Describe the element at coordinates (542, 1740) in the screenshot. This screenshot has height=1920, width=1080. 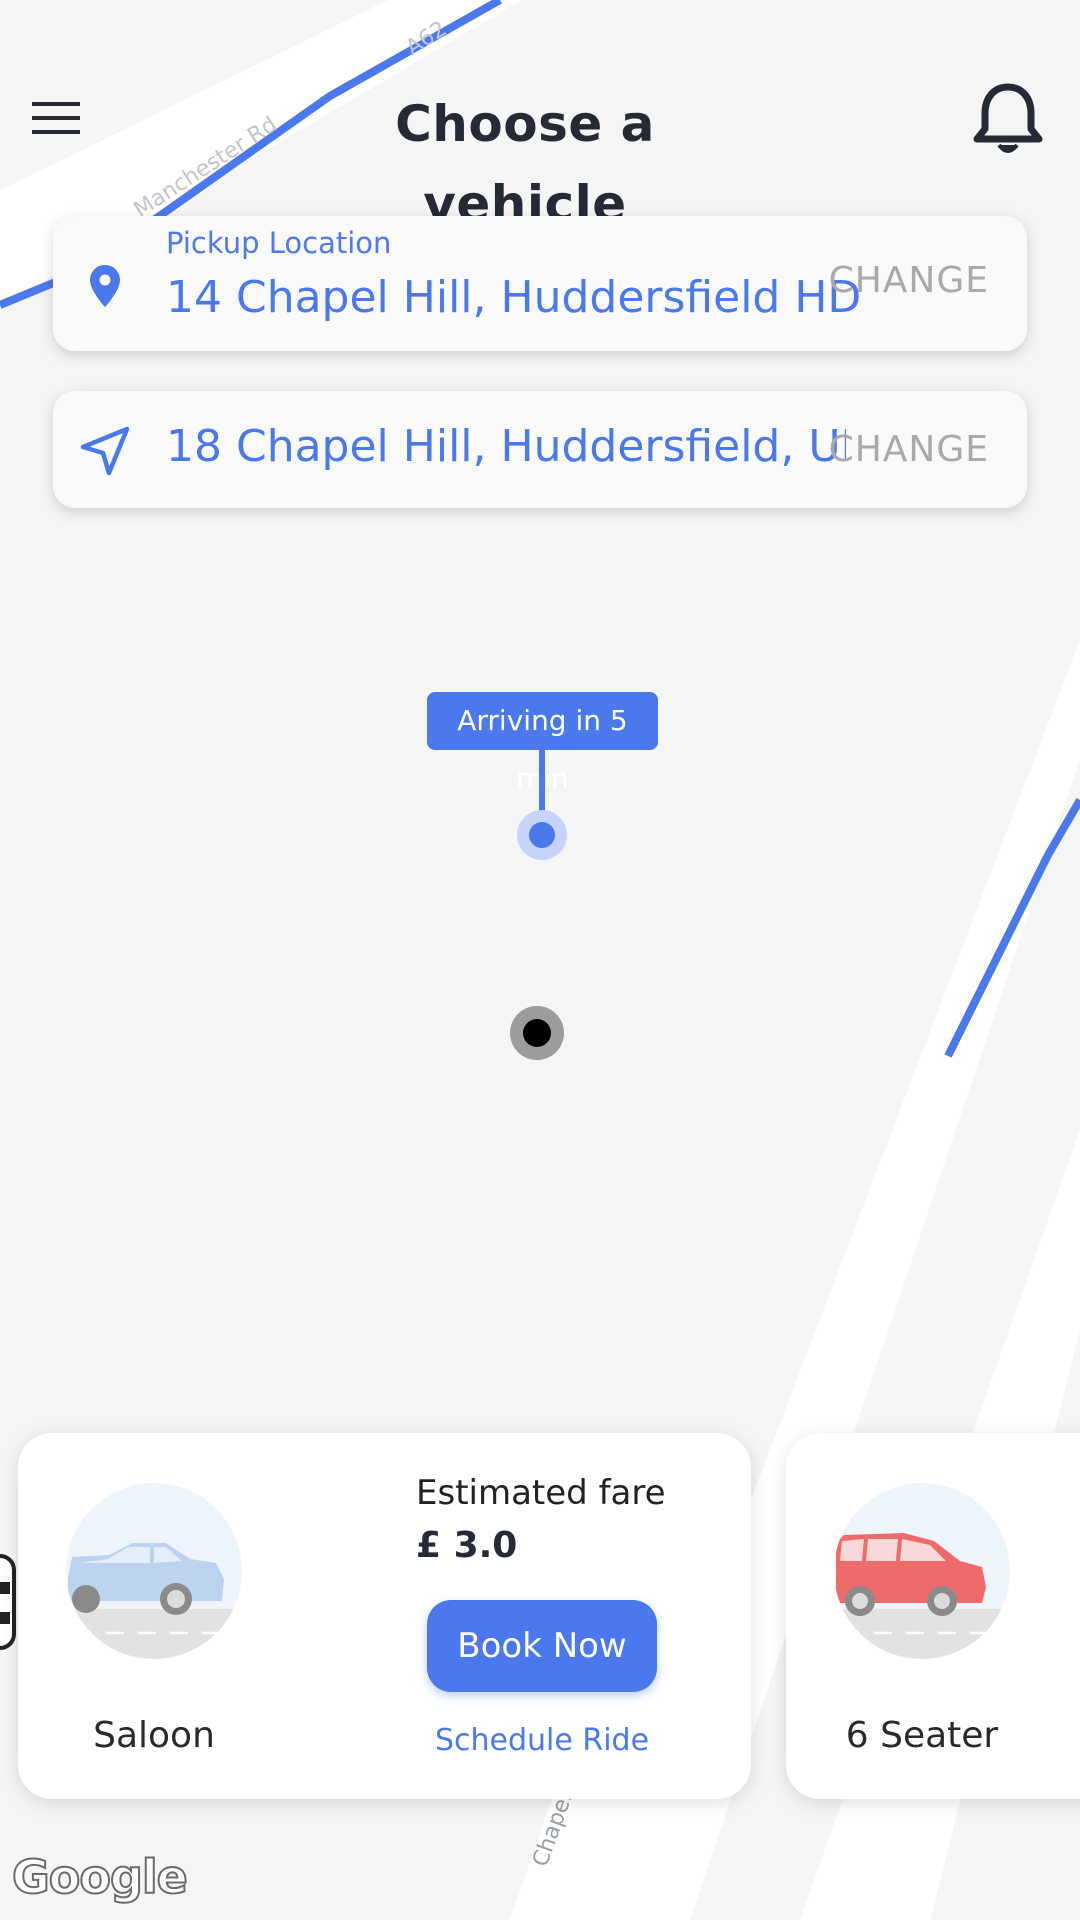
I see `schedule-ride-link: Schedule Ride` at that location.